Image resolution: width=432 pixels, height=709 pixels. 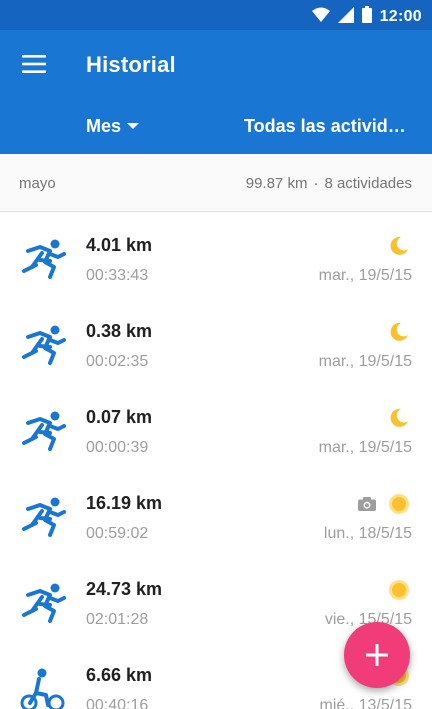 I want to click on activity-distance: 16.19 km, so click(x=124, y=503).